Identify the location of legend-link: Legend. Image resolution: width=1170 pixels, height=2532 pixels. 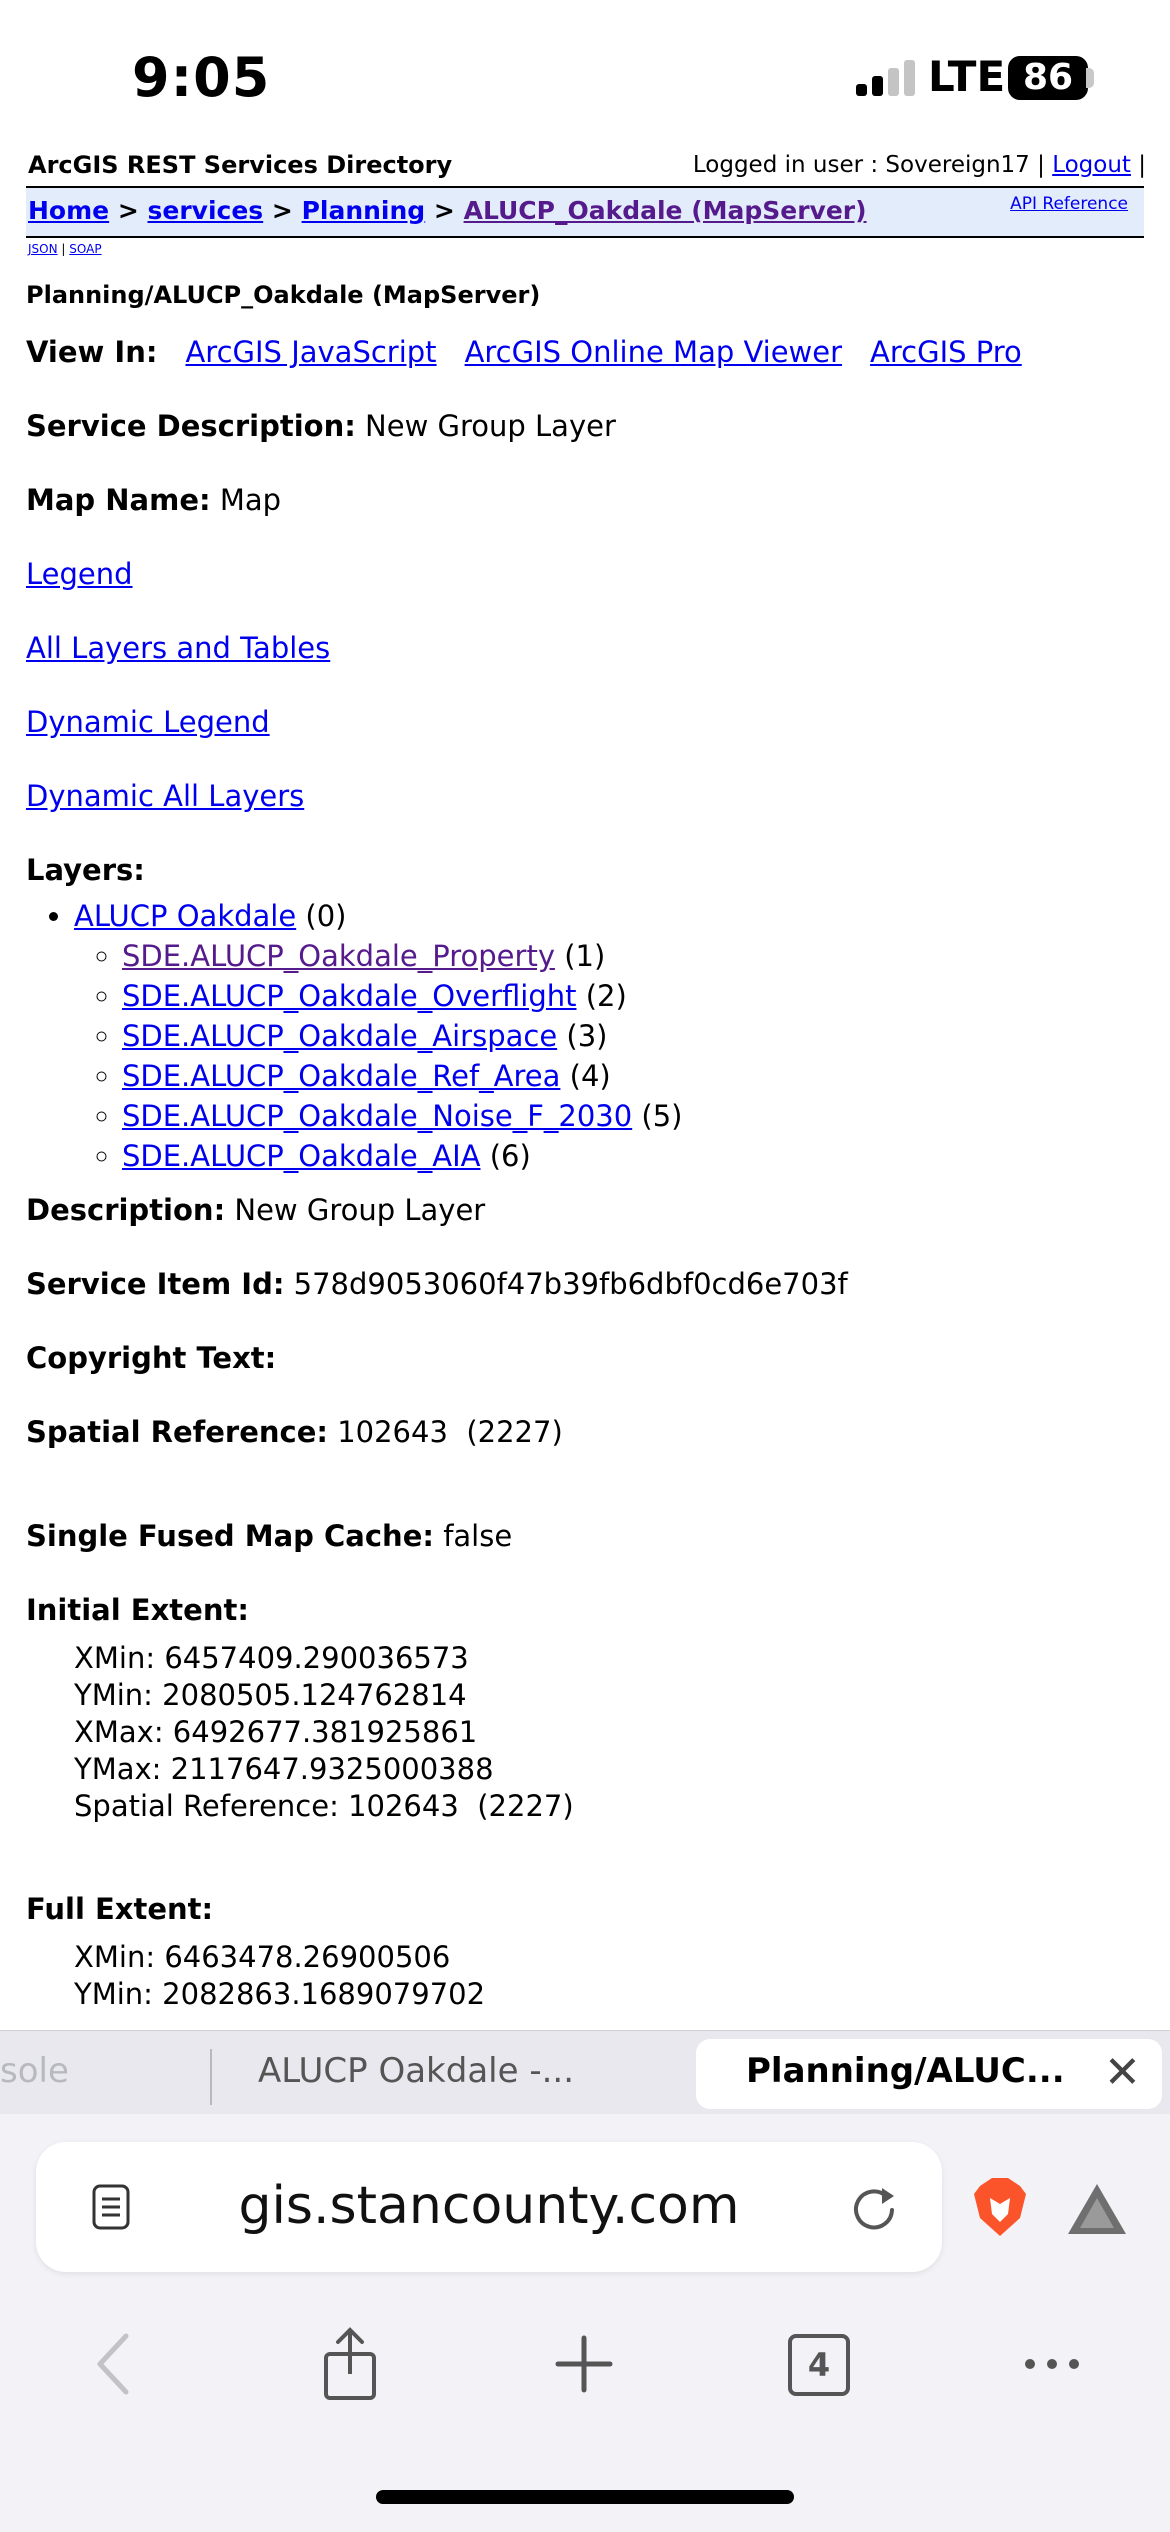
(79, 574).